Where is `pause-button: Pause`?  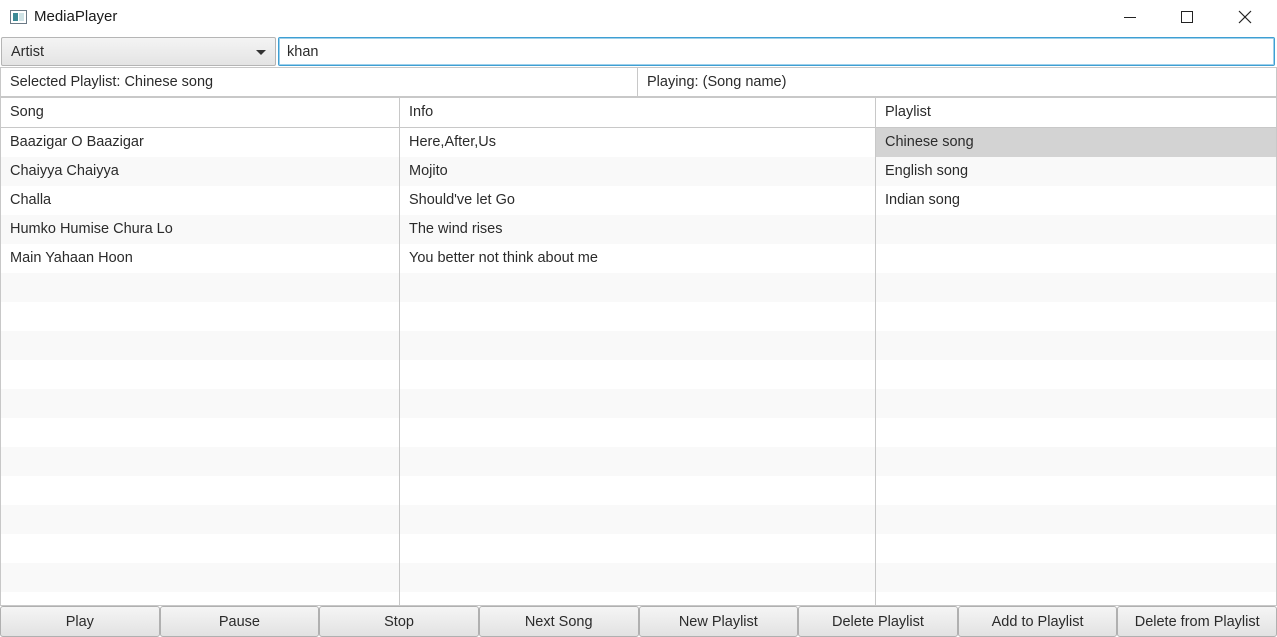 pause-button: Pause is located at coordinates (239, 621).